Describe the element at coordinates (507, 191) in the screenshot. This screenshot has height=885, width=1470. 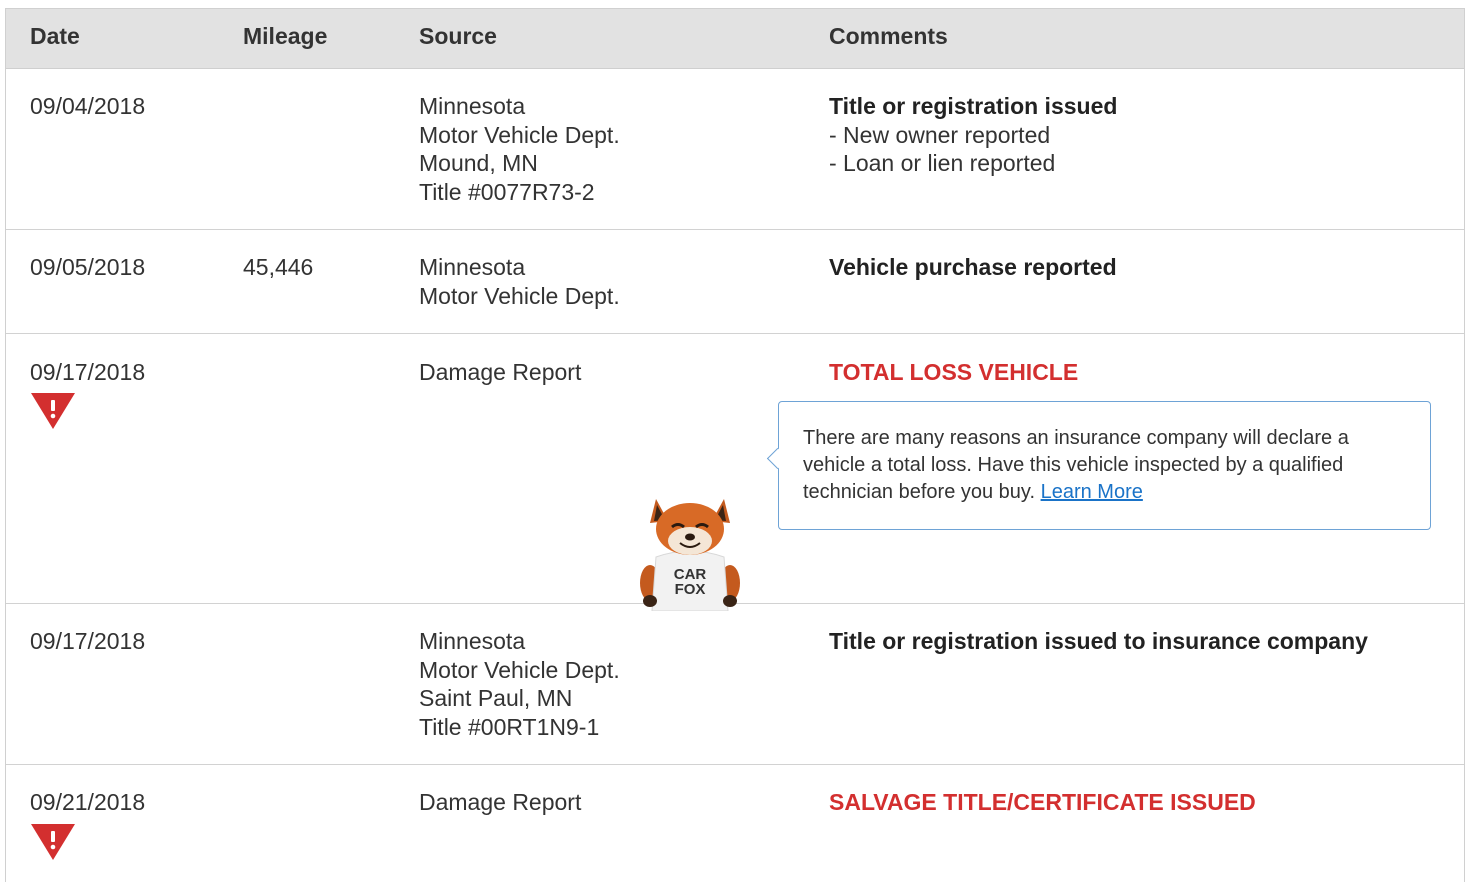
I see `source-line: Title #0077R73-2` at that location.